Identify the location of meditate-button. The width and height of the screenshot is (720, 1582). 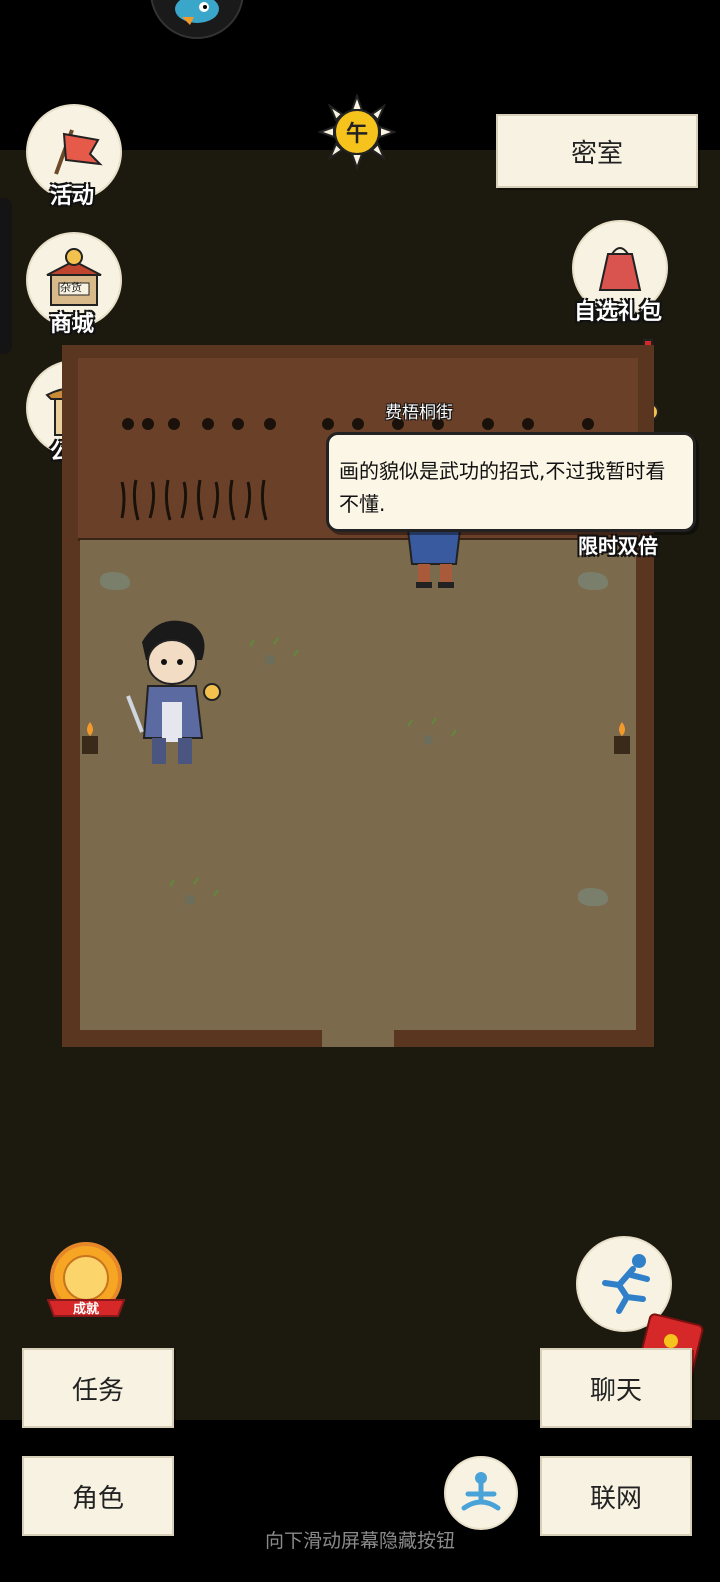
(481, 1493).